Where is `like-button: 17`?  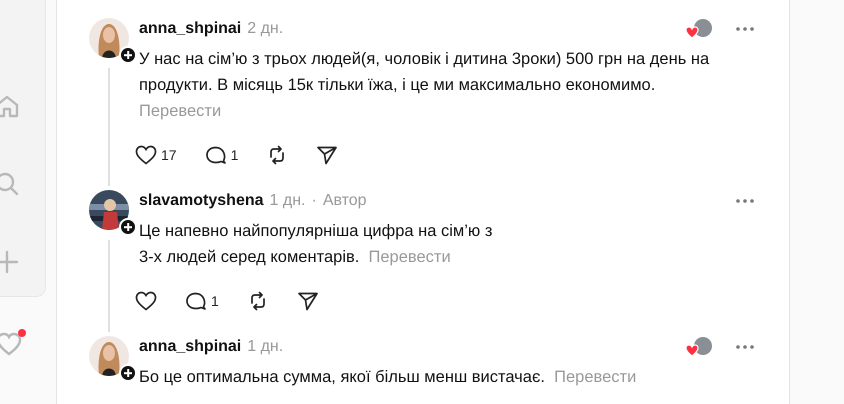
like-button: 17 is located at coordinates (156, 155).